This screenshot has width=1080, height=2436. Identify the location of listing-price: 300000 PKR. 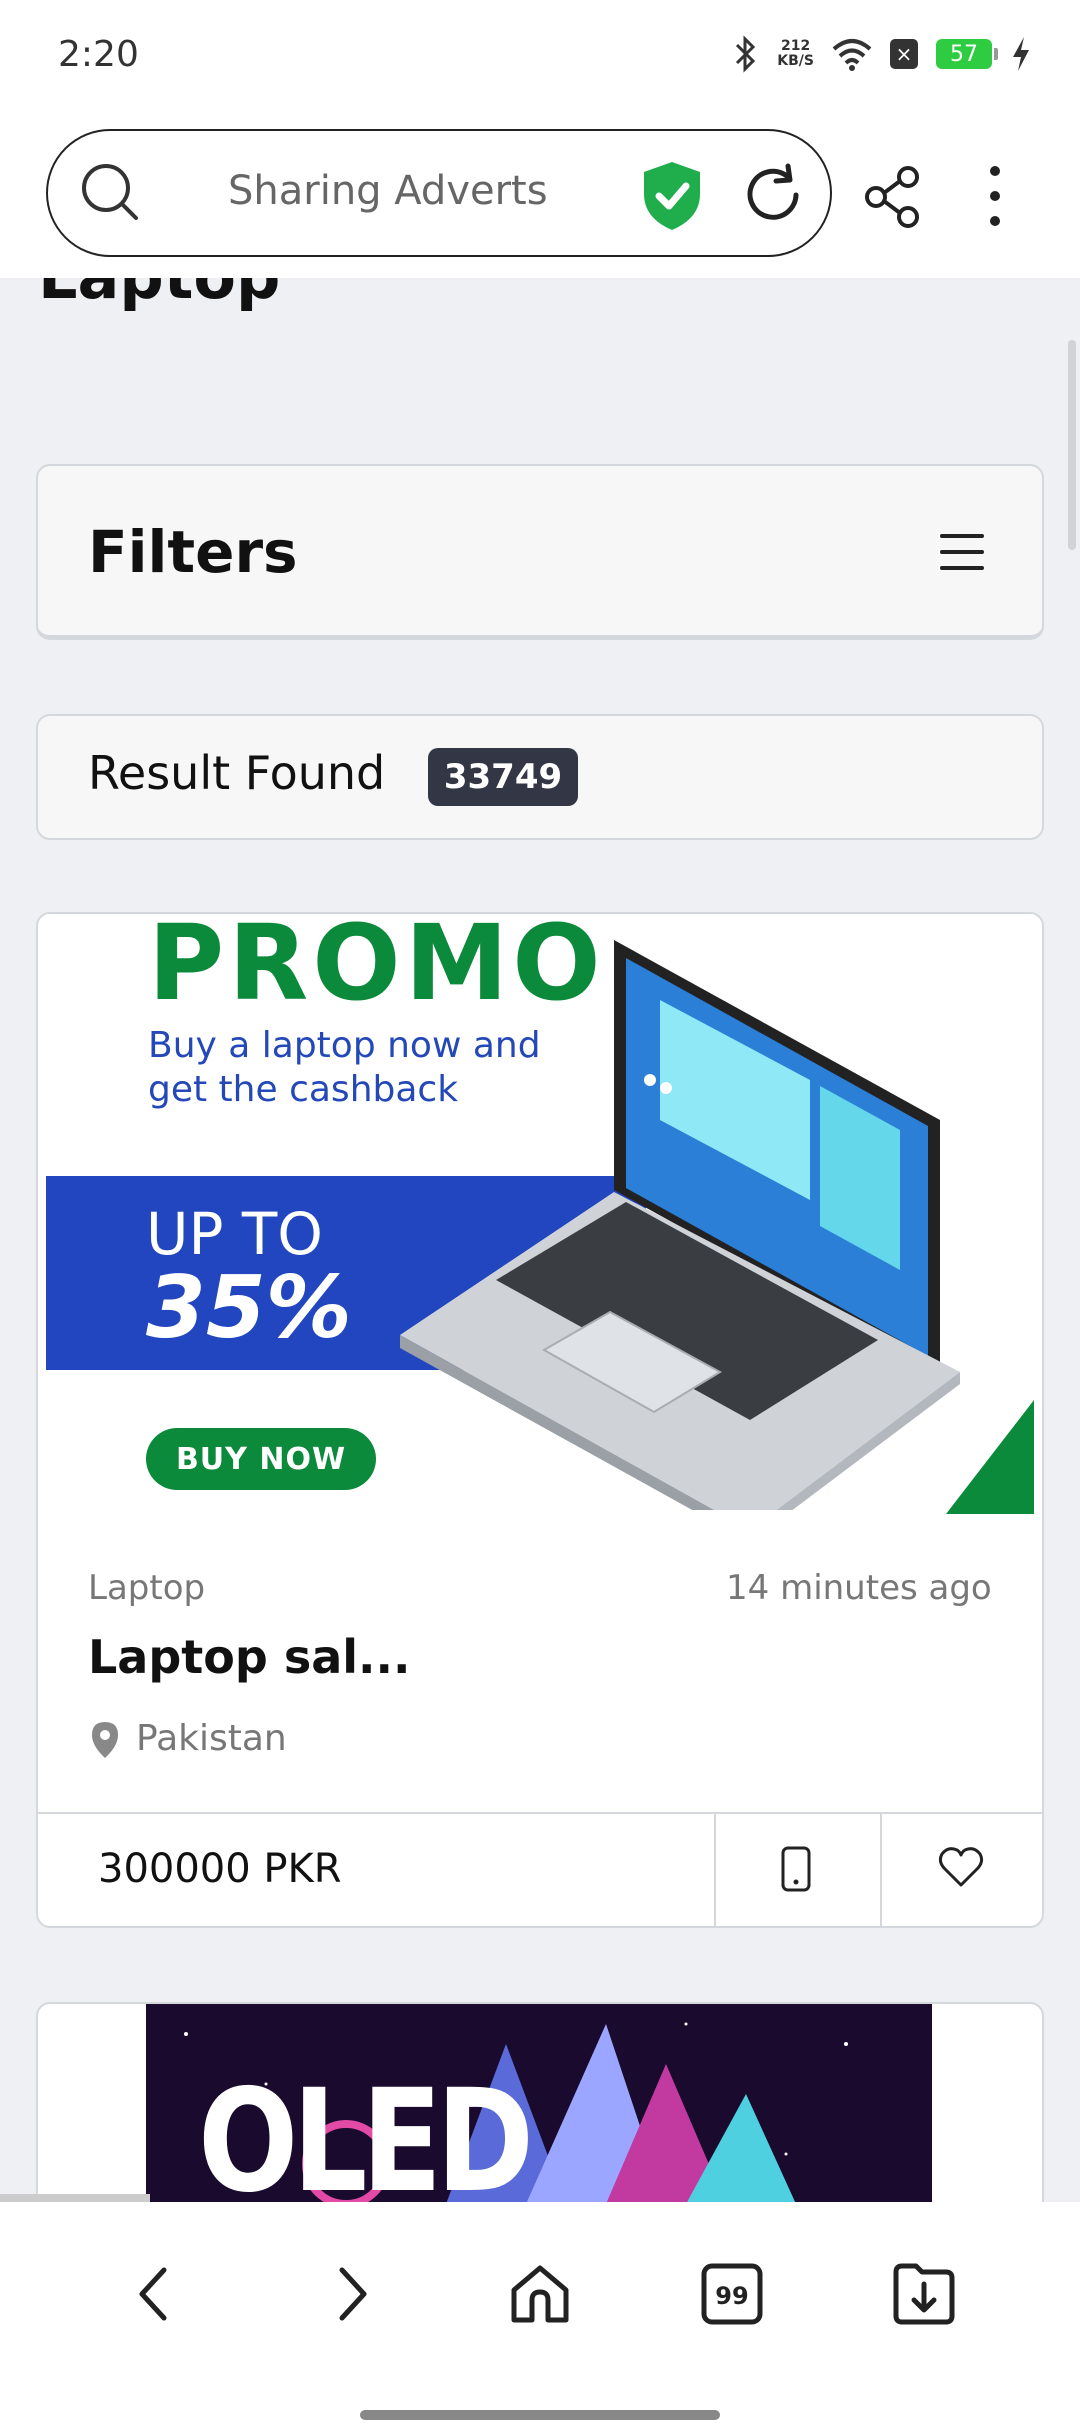
(220, 1869).